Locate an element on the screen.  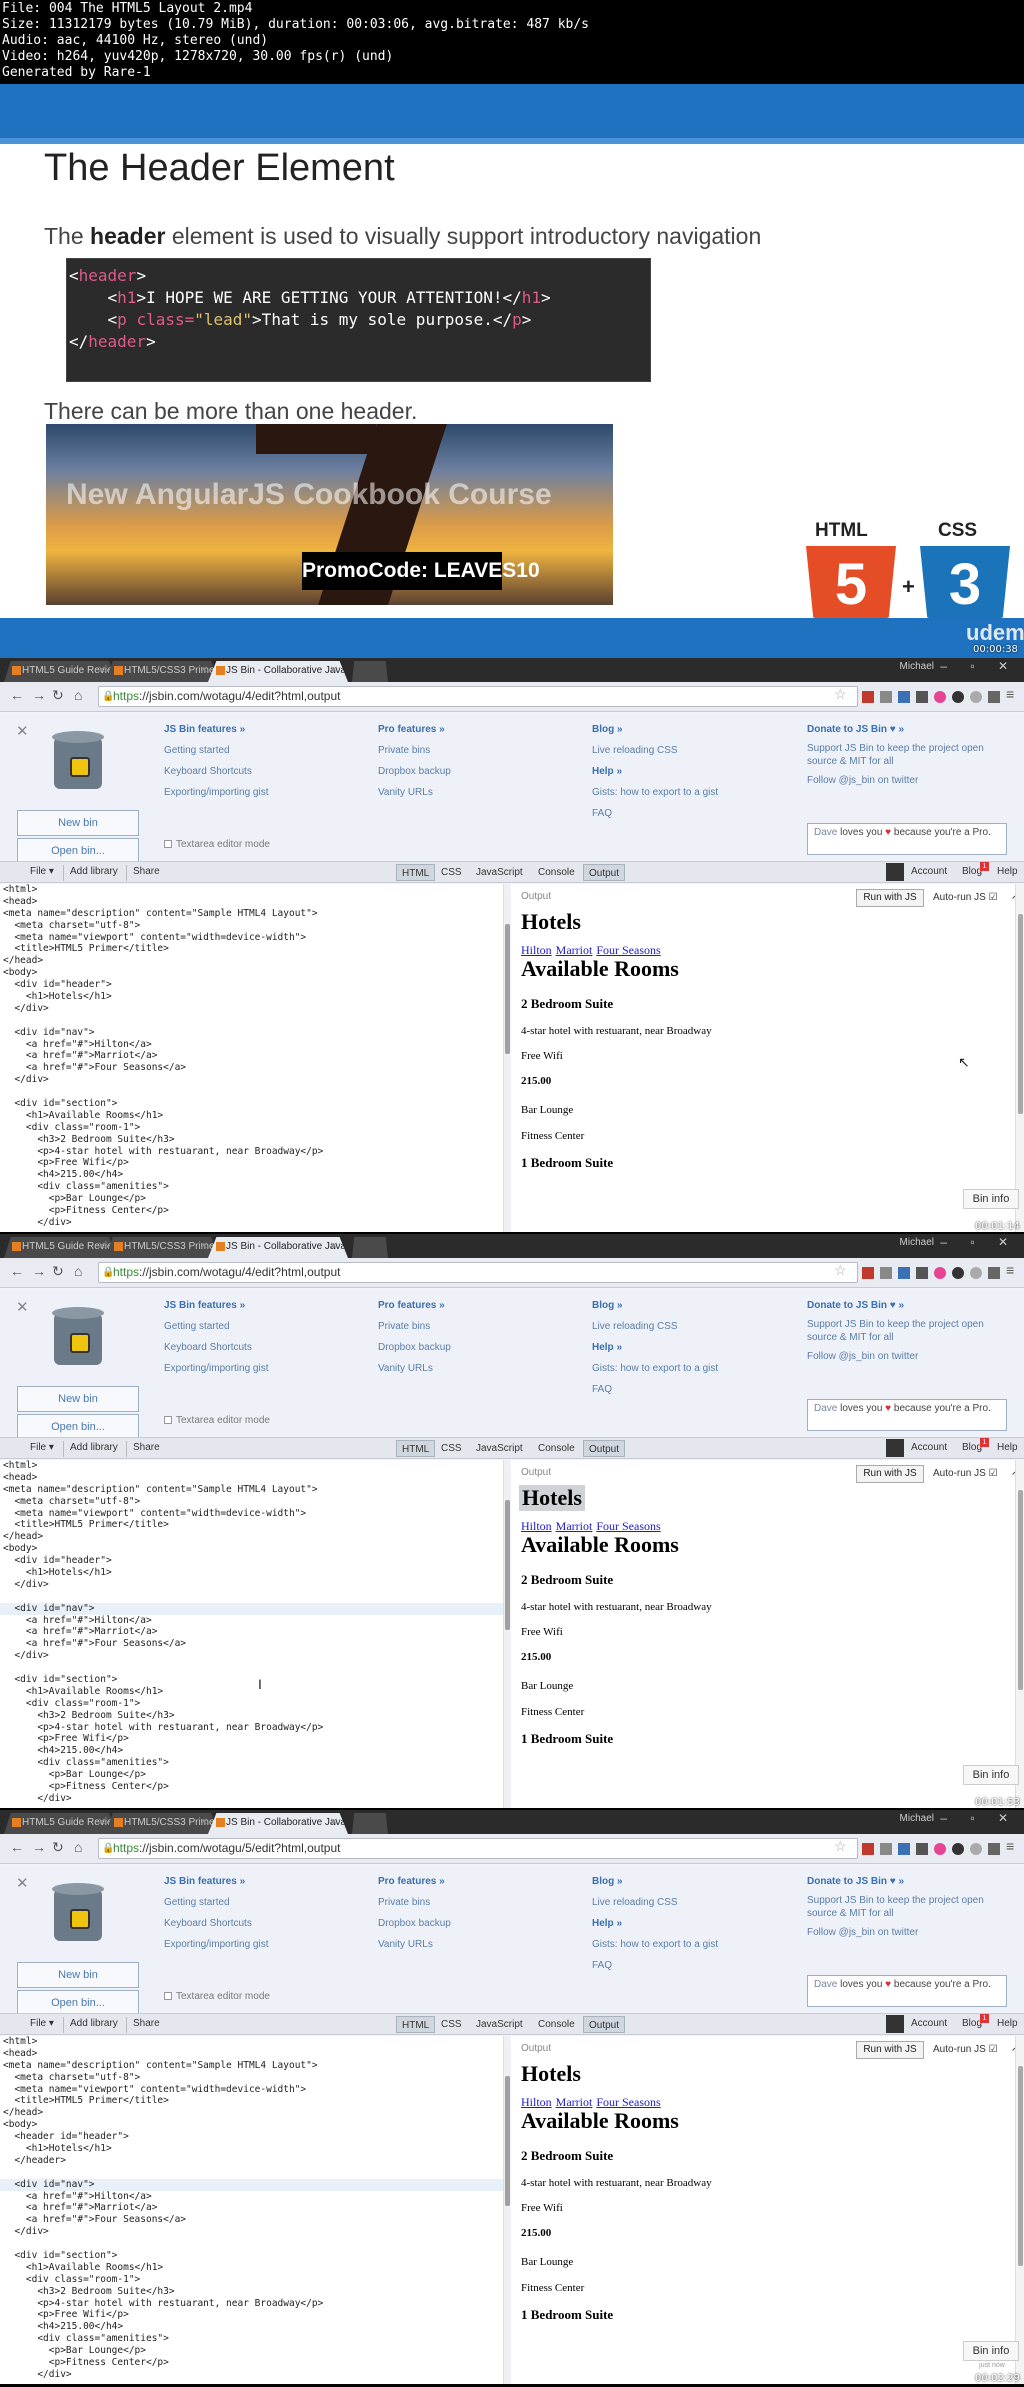
code-line: <a href="#">Four Seasons</a> is located at coordinates (251, 1068).